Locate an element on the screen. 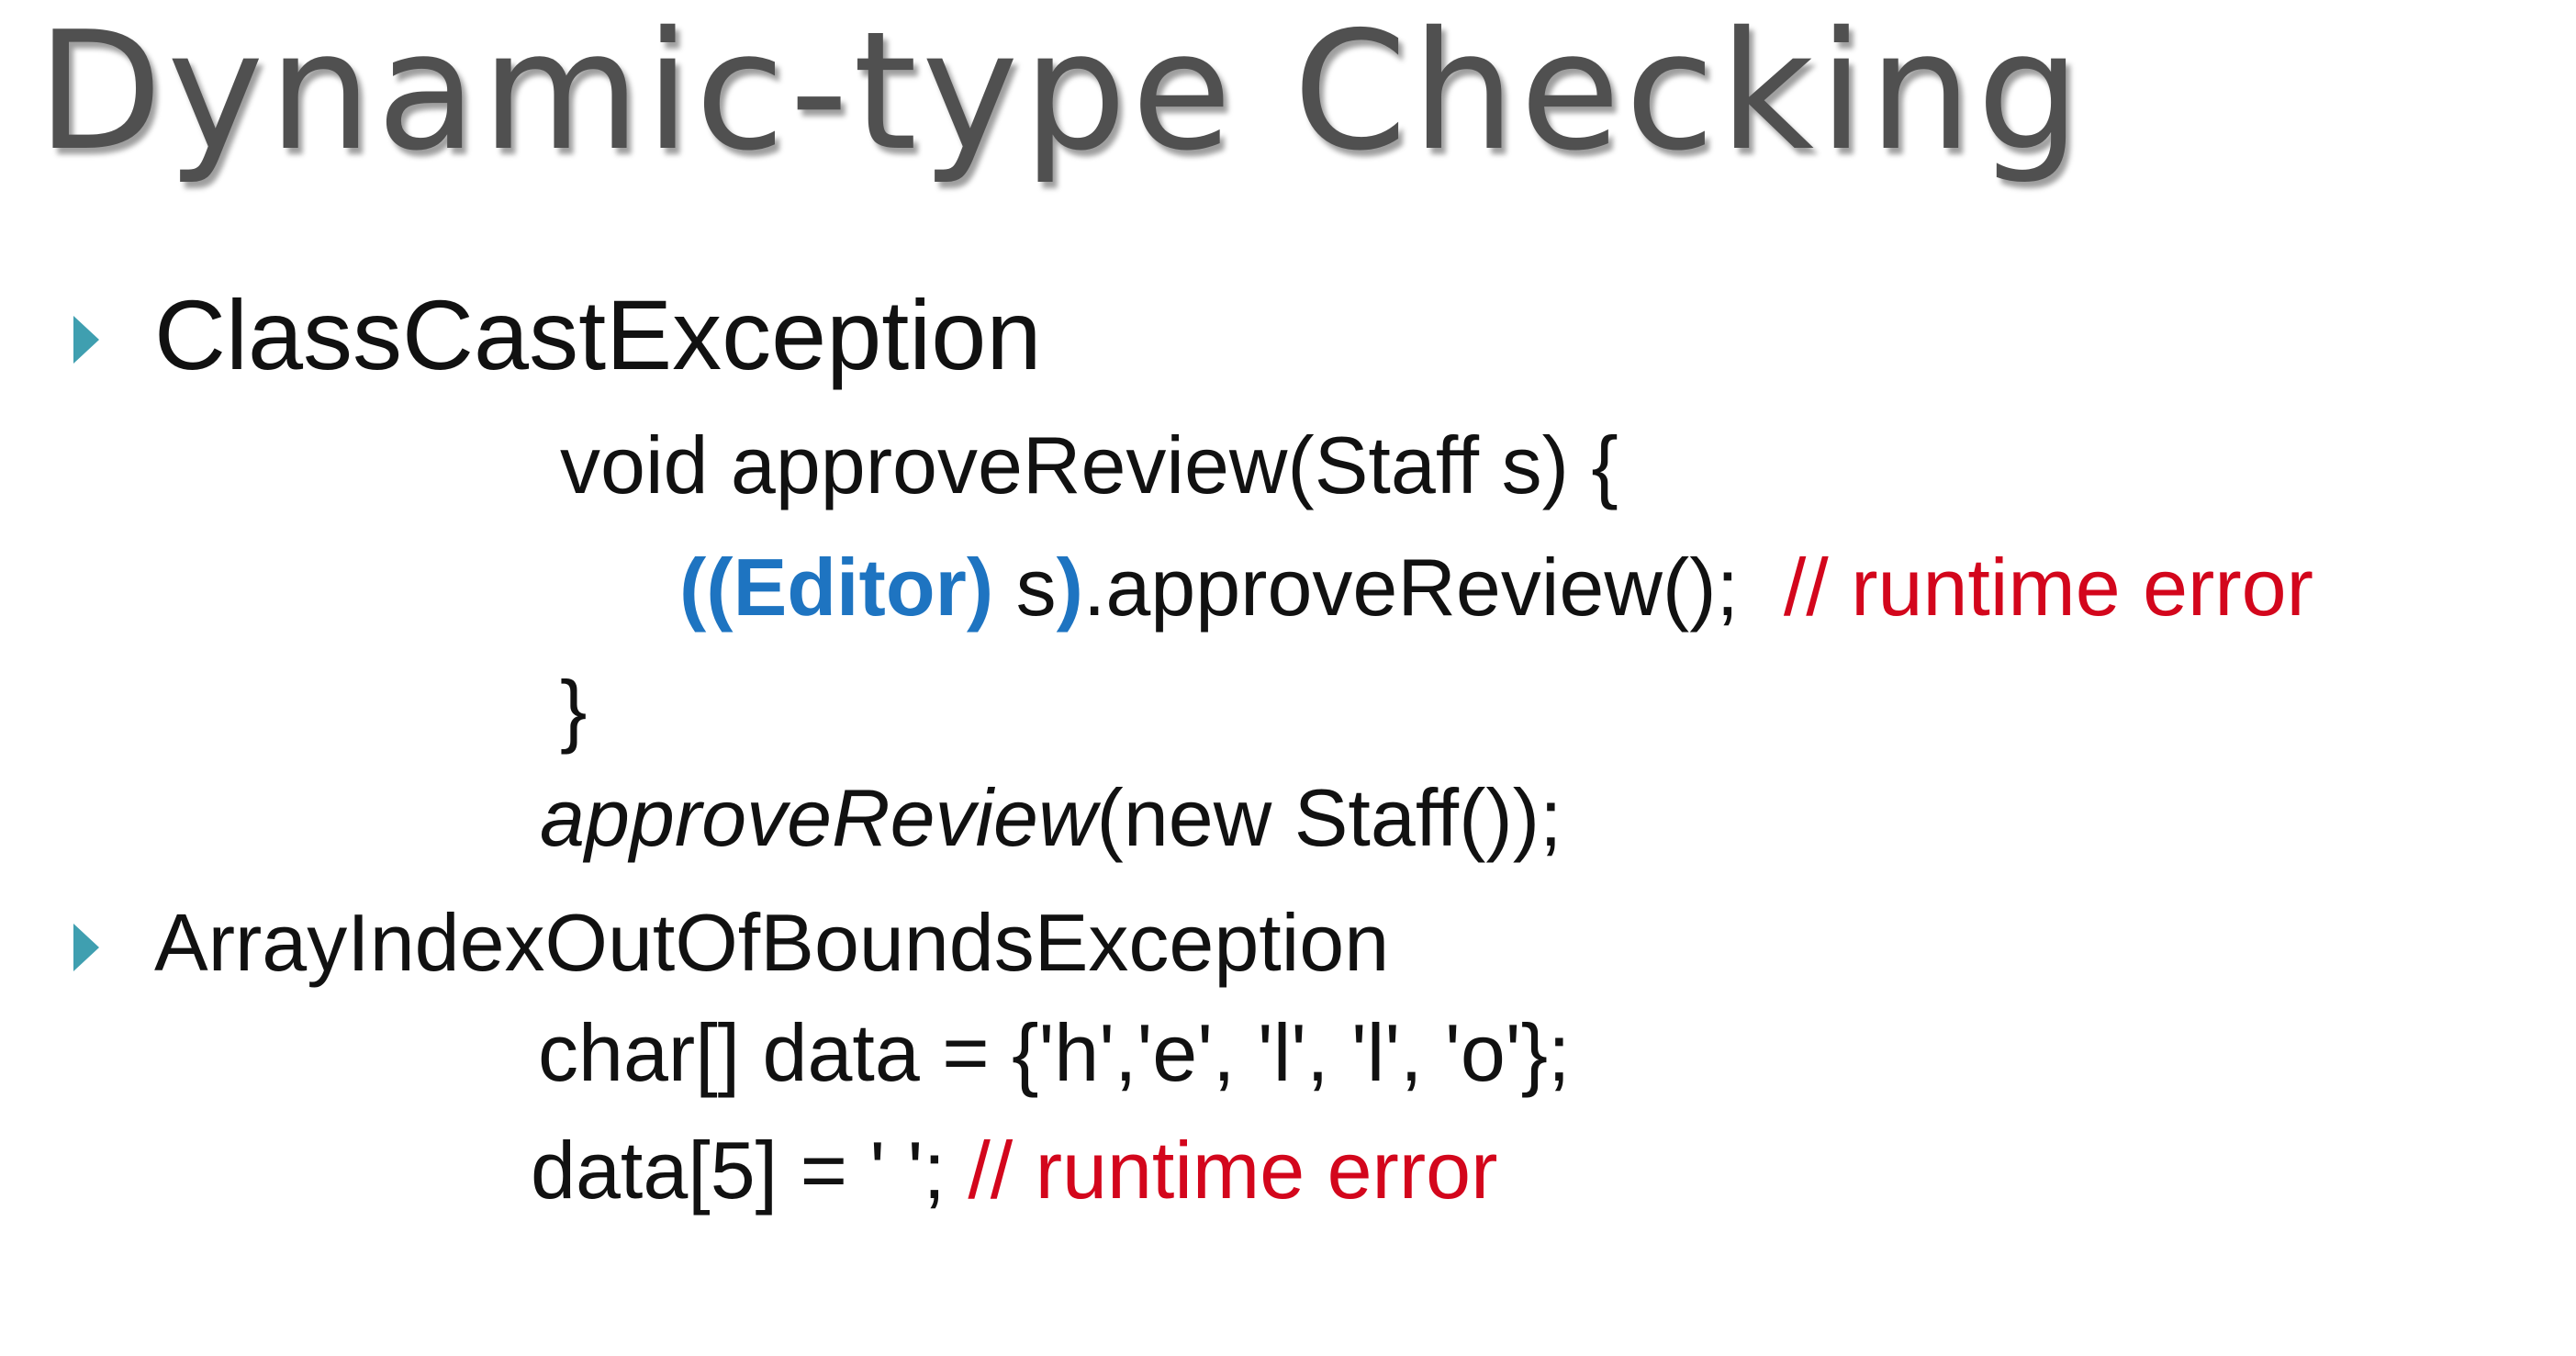 This screenshot has height=1356, width=2576. section-heading-classcast: ClassCastException is located at coordinates (598, 334).